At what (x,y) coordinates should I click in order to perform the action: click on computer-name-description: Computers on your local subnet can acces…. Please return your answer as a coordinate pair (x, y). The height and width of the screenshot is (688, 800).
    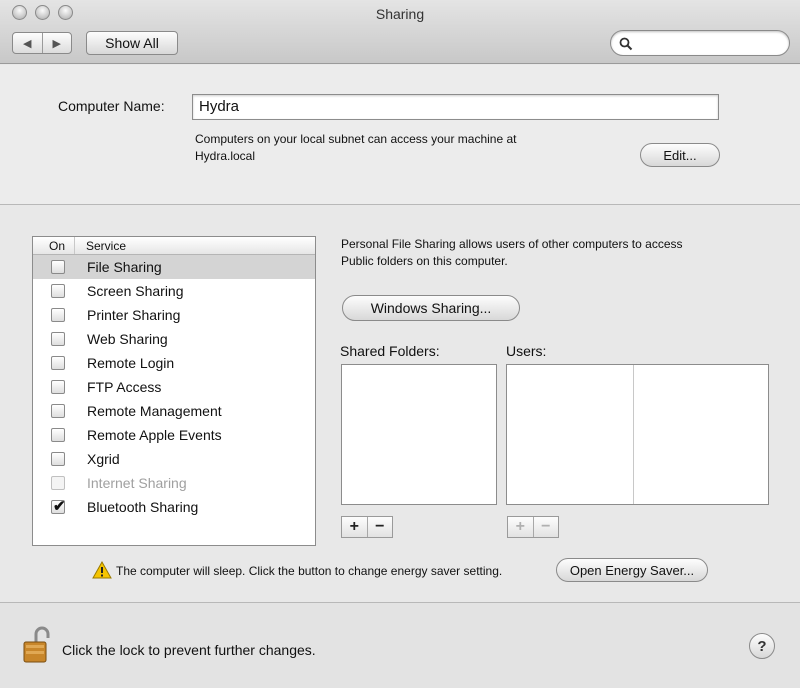
    Looking at the image, I should click on (410, 148).